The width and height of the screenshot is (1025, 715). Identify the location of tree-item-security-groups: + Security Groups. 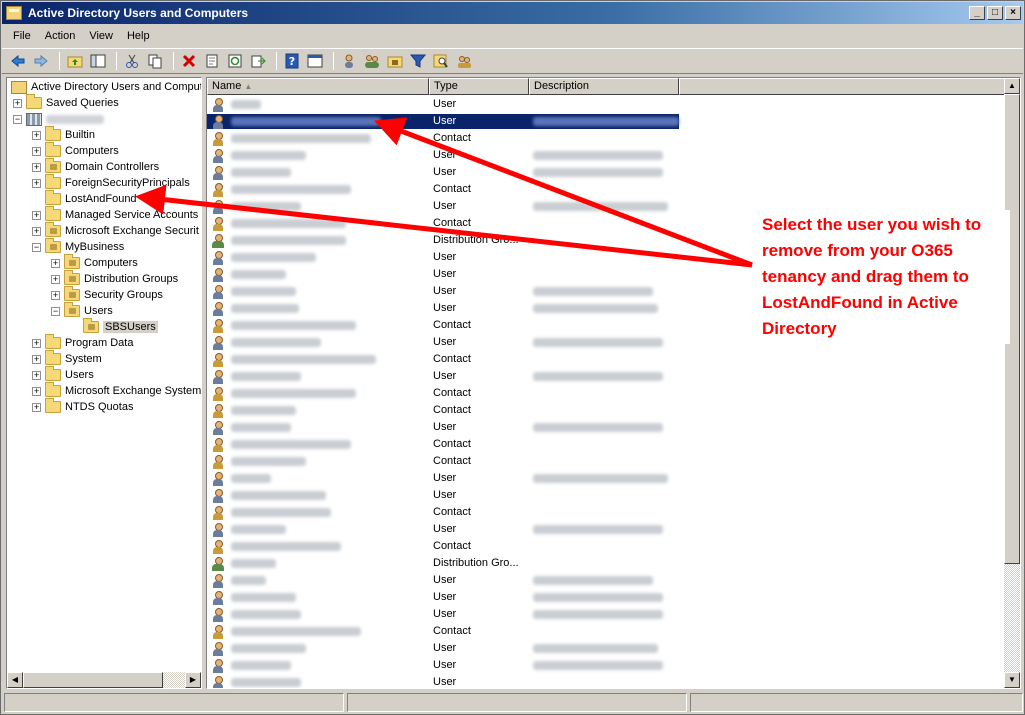
(107, 294).